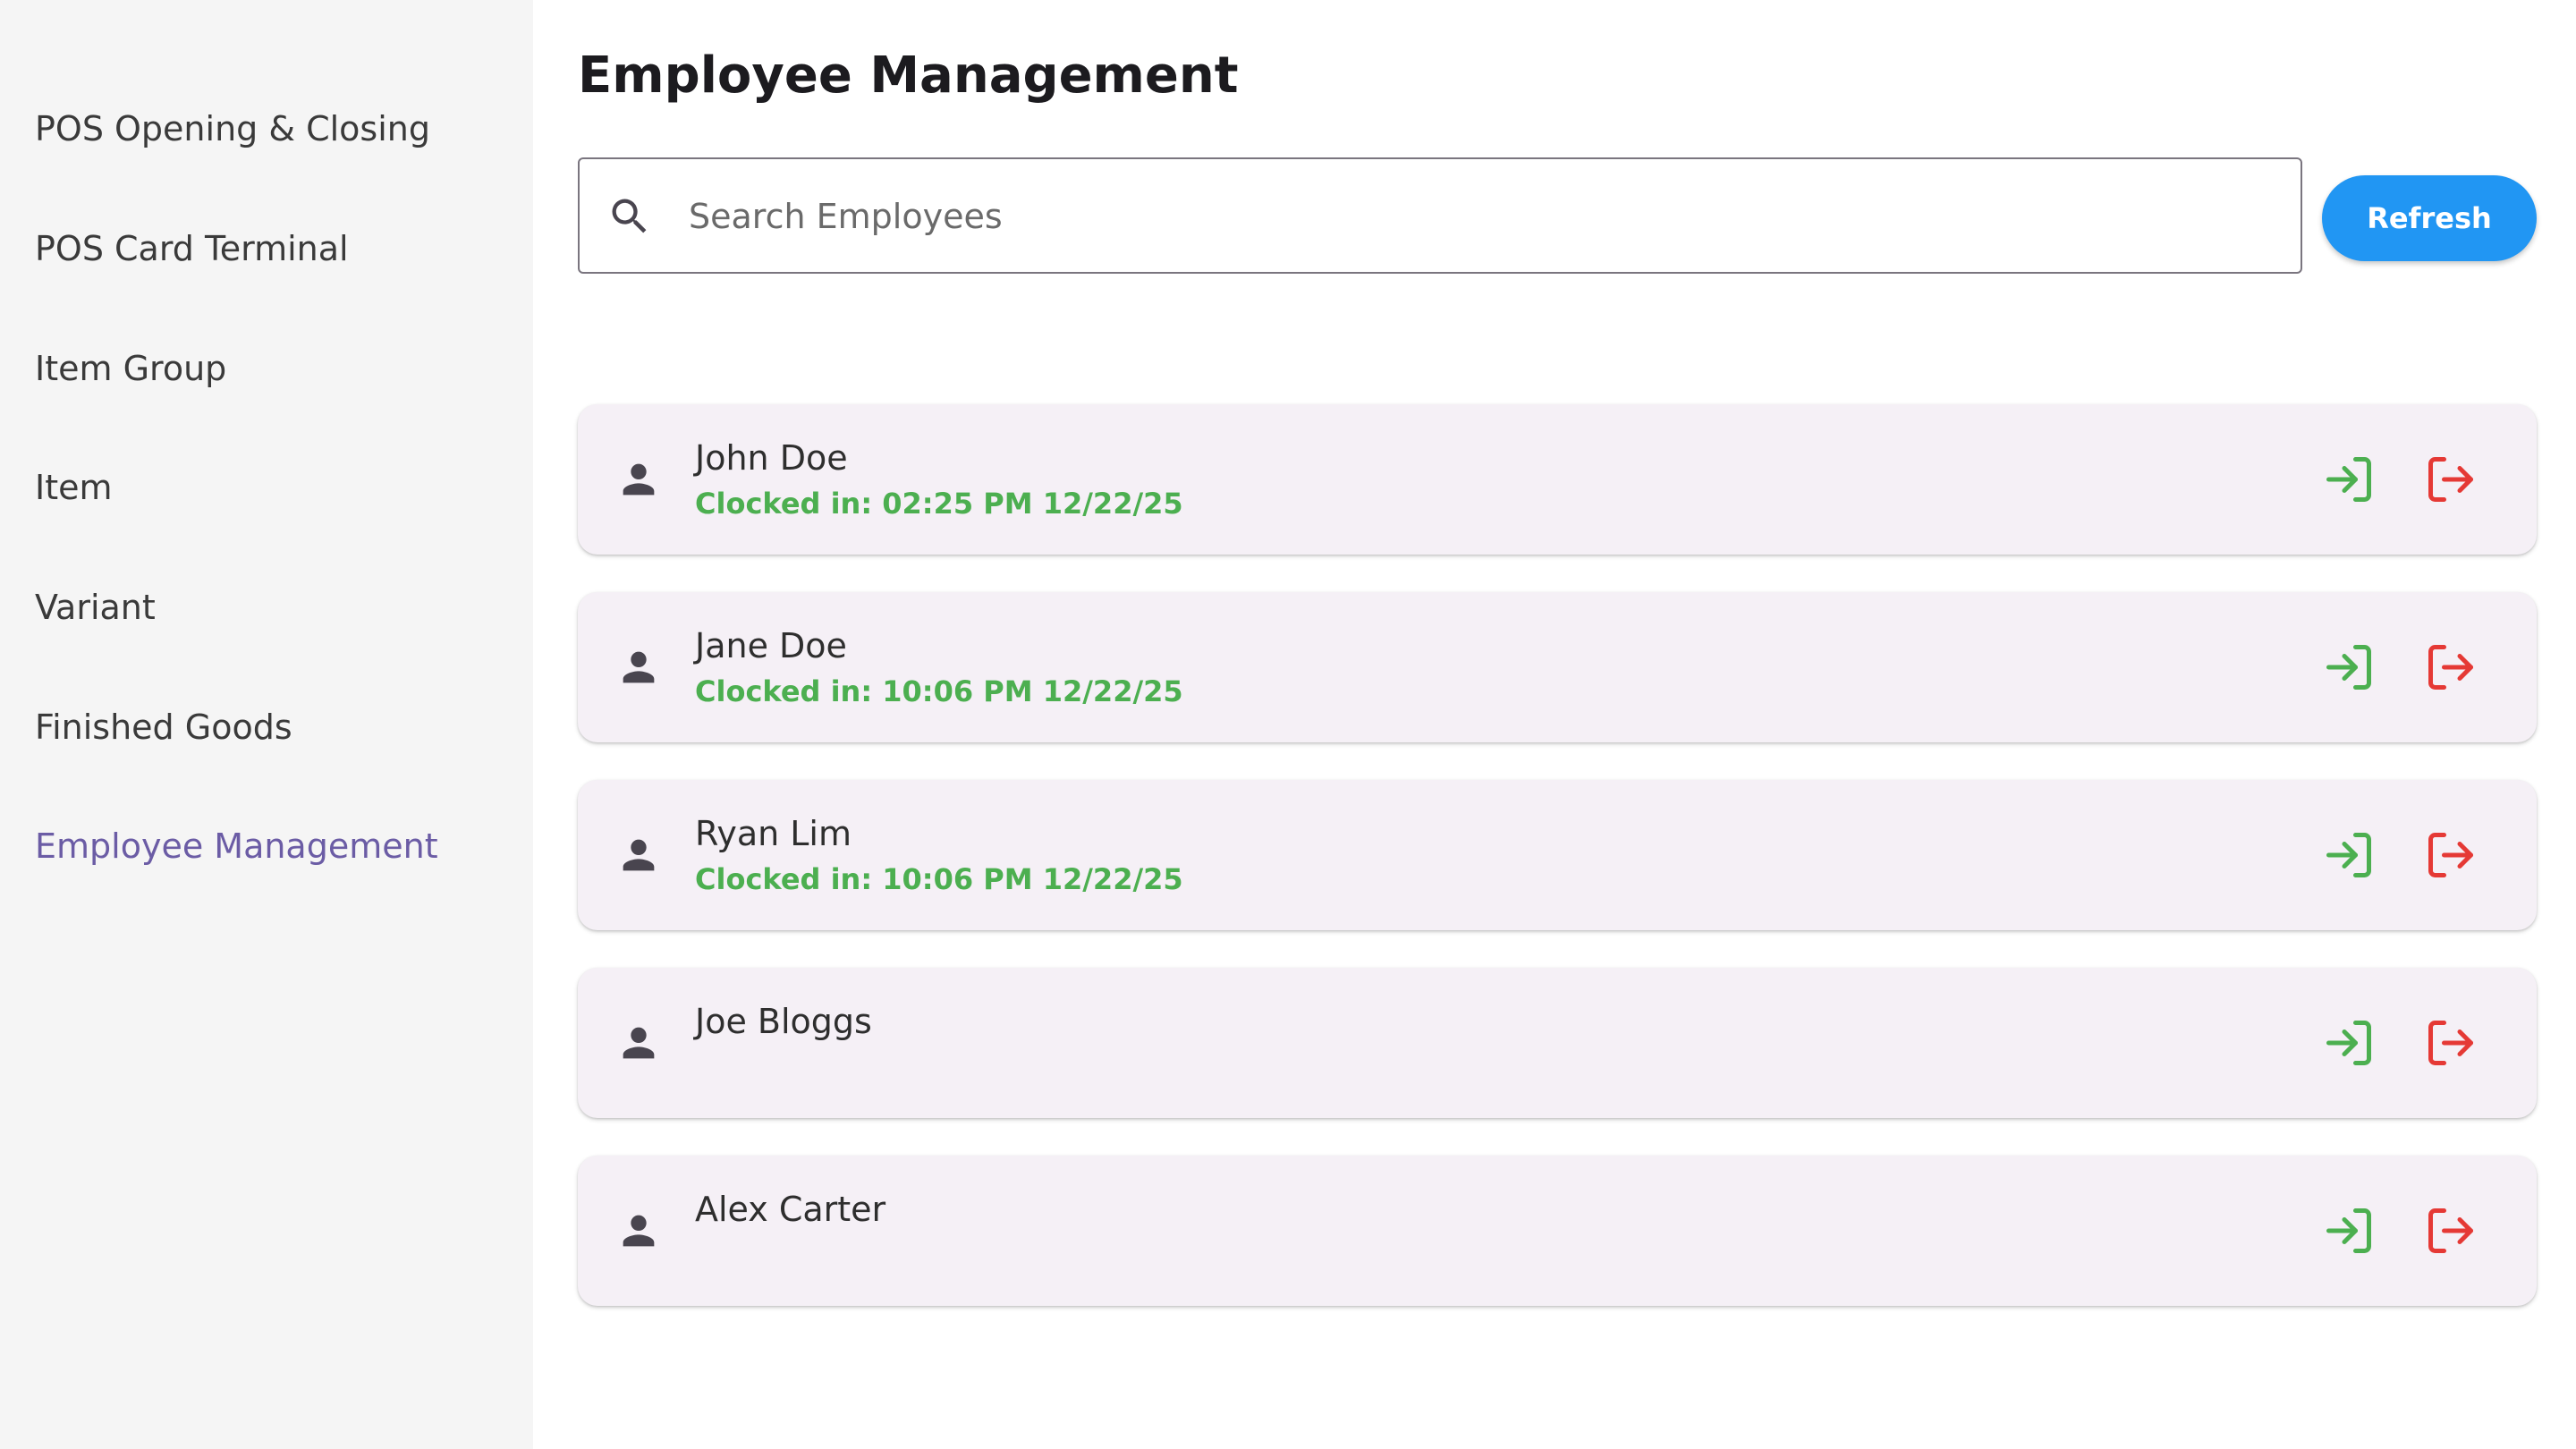 The height and width of the screenshot is (1449, 2576). Describe the element at coordinates (771, 458) in the screenshot. I see `employee-name: John Doe` at that location.